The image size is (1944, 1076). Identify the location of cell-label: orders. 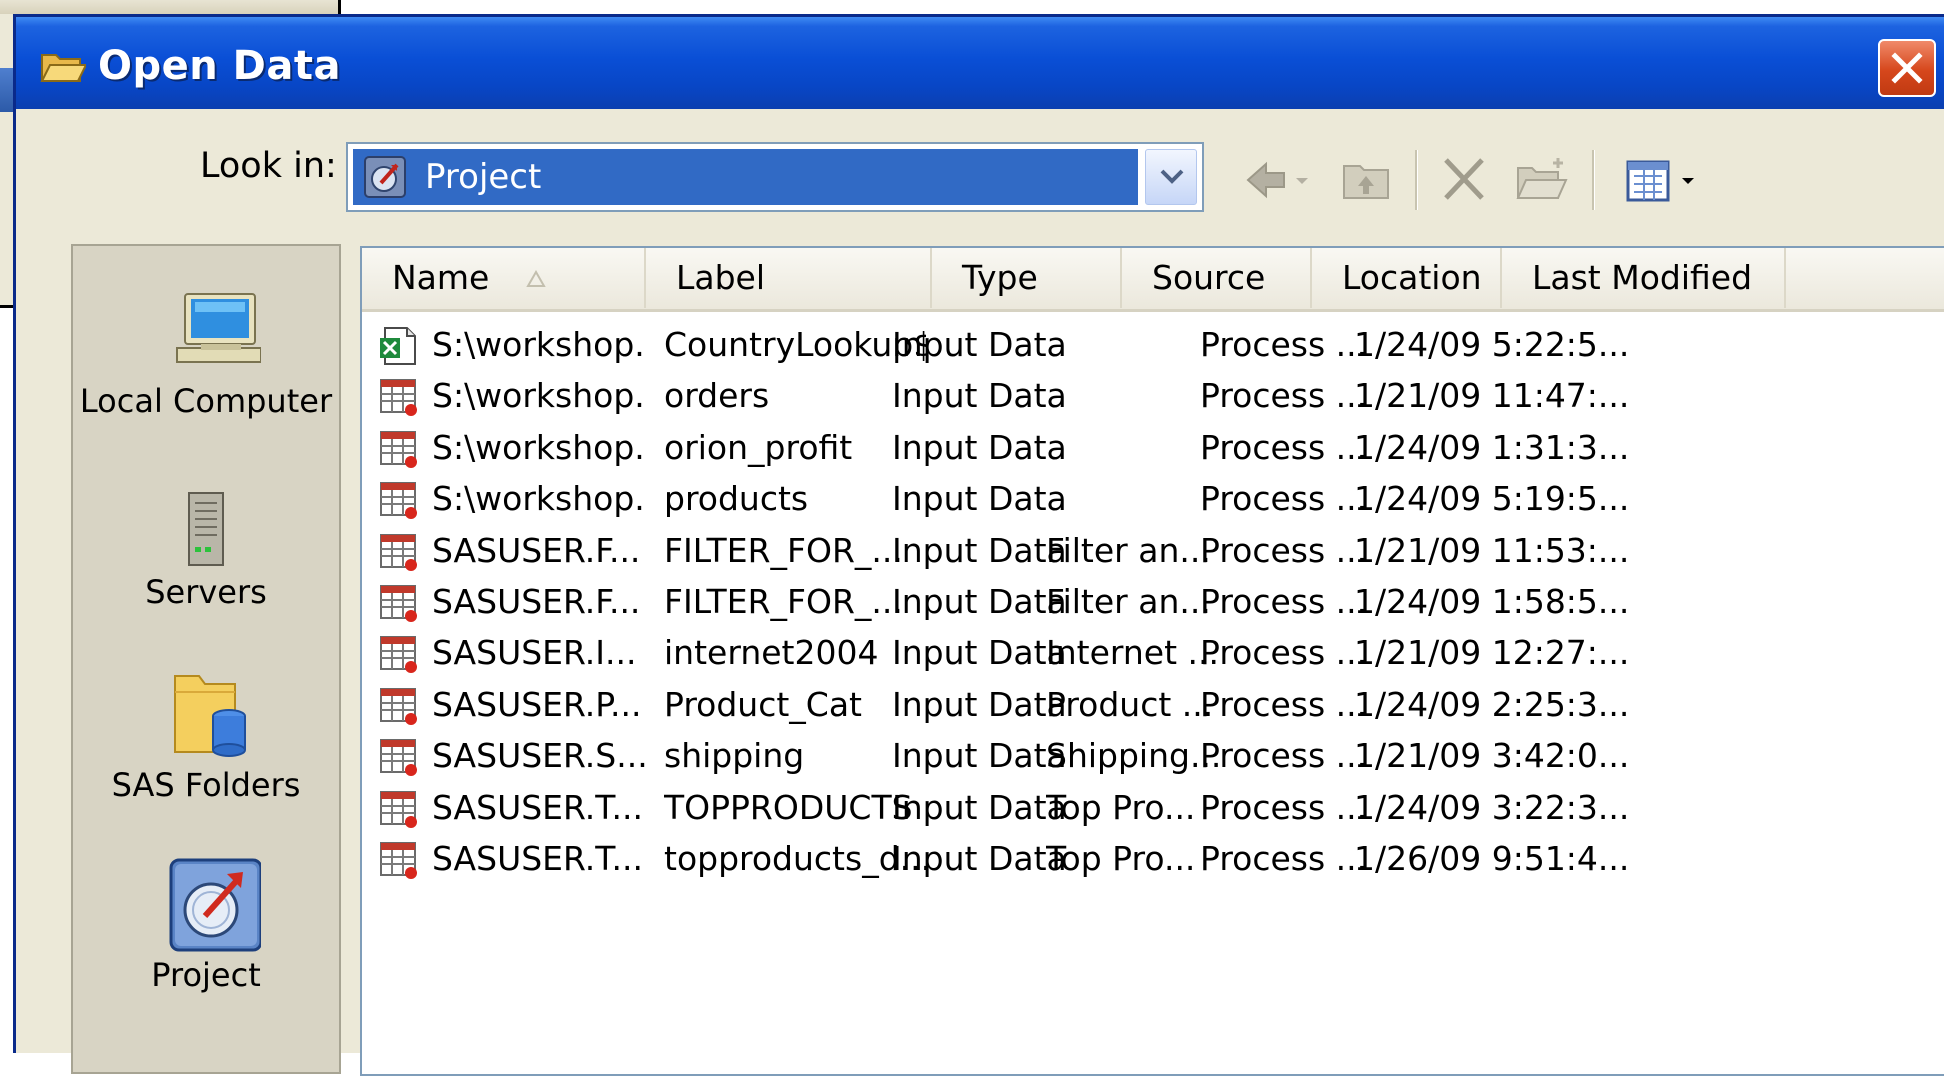
(717, 396).